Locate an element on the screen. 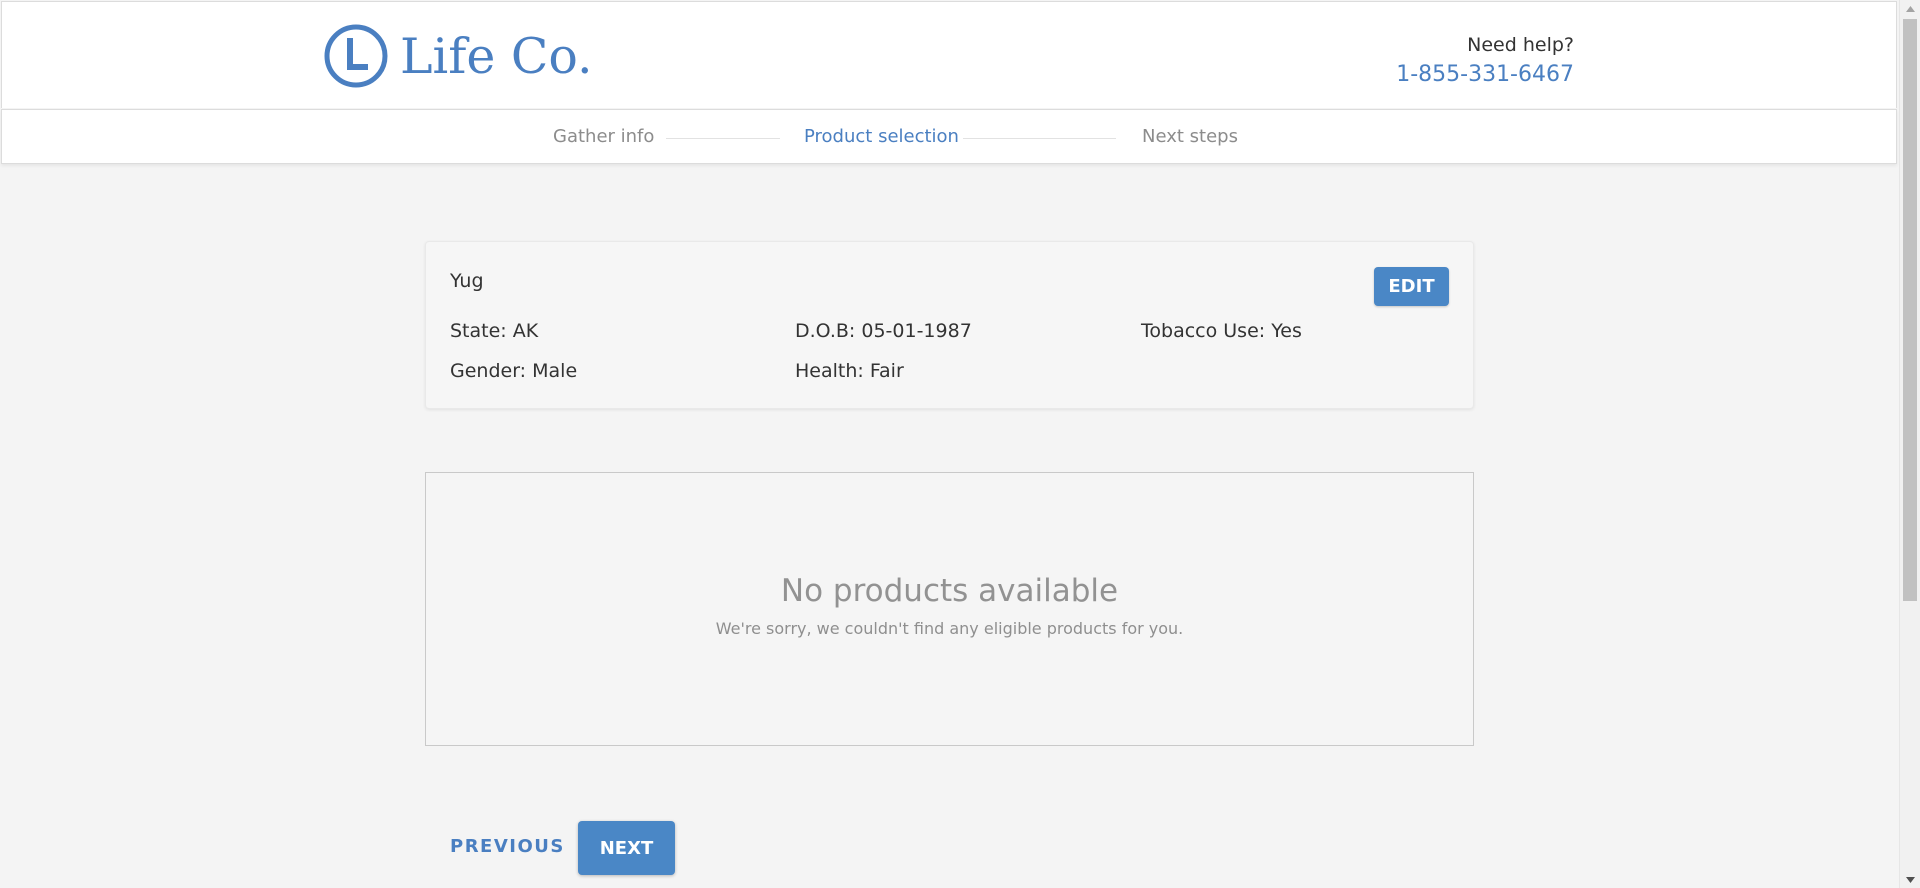 The height and width of the screenshot is (888, 1920). vertical-scrollbar is located at coordinates (1909, 444).